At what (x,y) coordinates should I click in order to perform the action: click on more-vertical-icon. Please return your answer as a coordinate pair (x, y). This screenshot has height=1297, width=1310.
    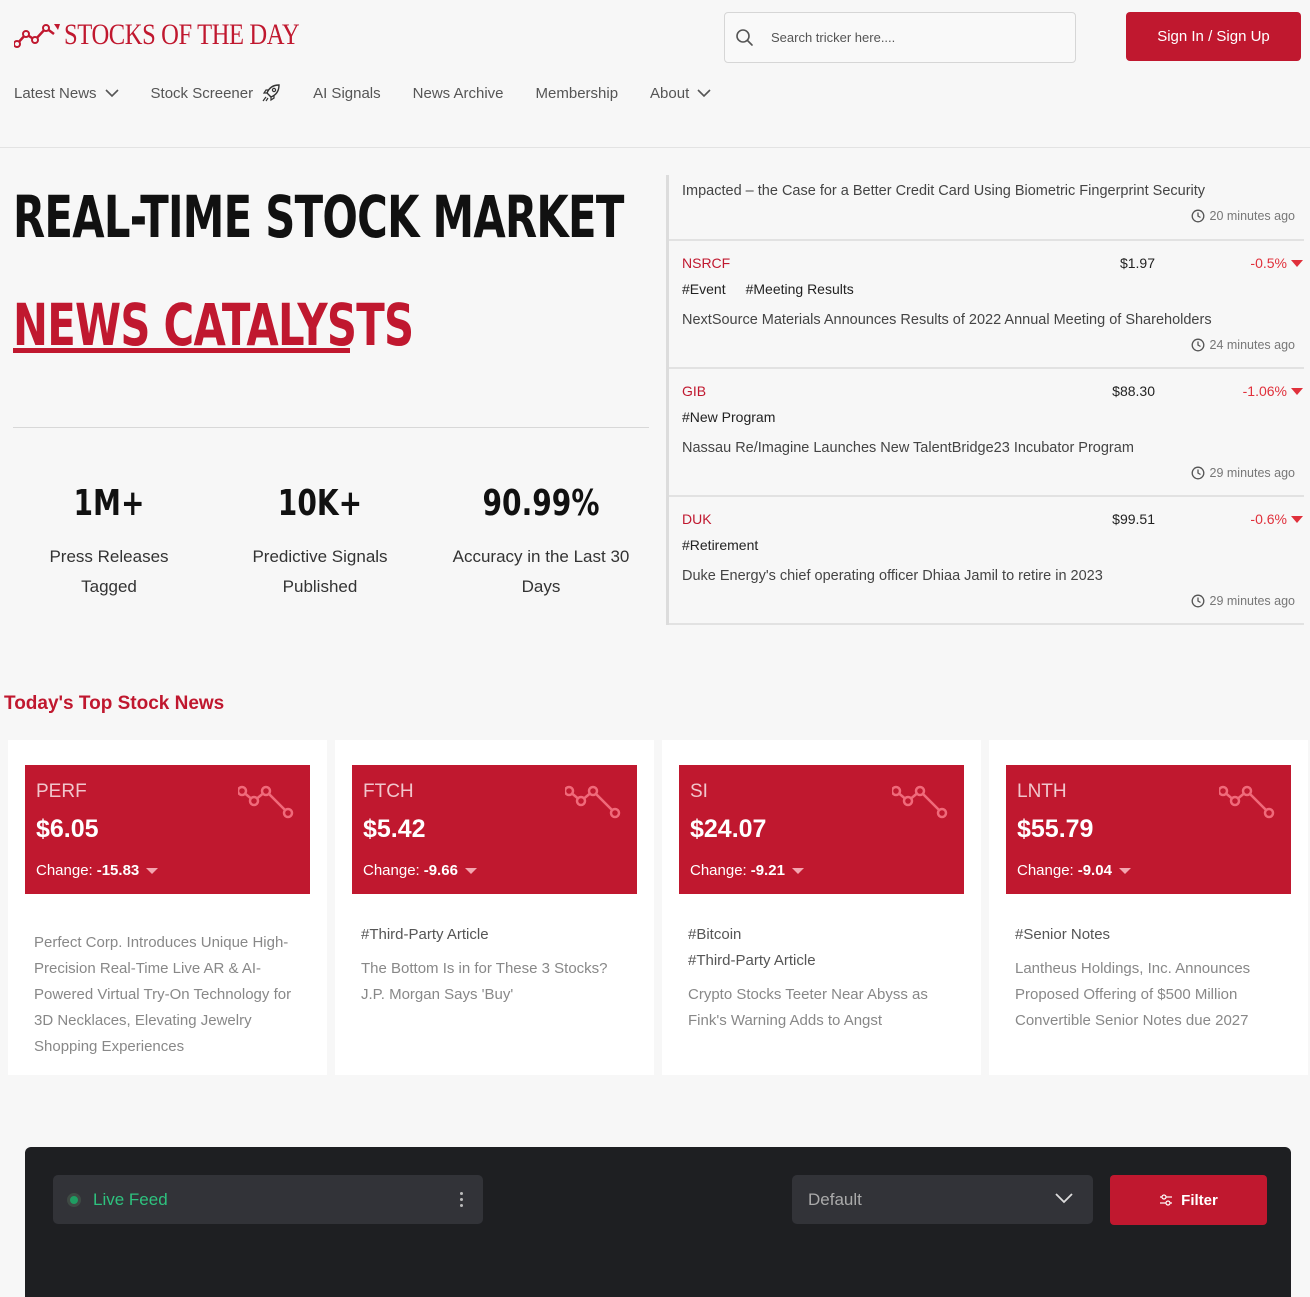
    Looking at the image, I should click on (461, 1199).